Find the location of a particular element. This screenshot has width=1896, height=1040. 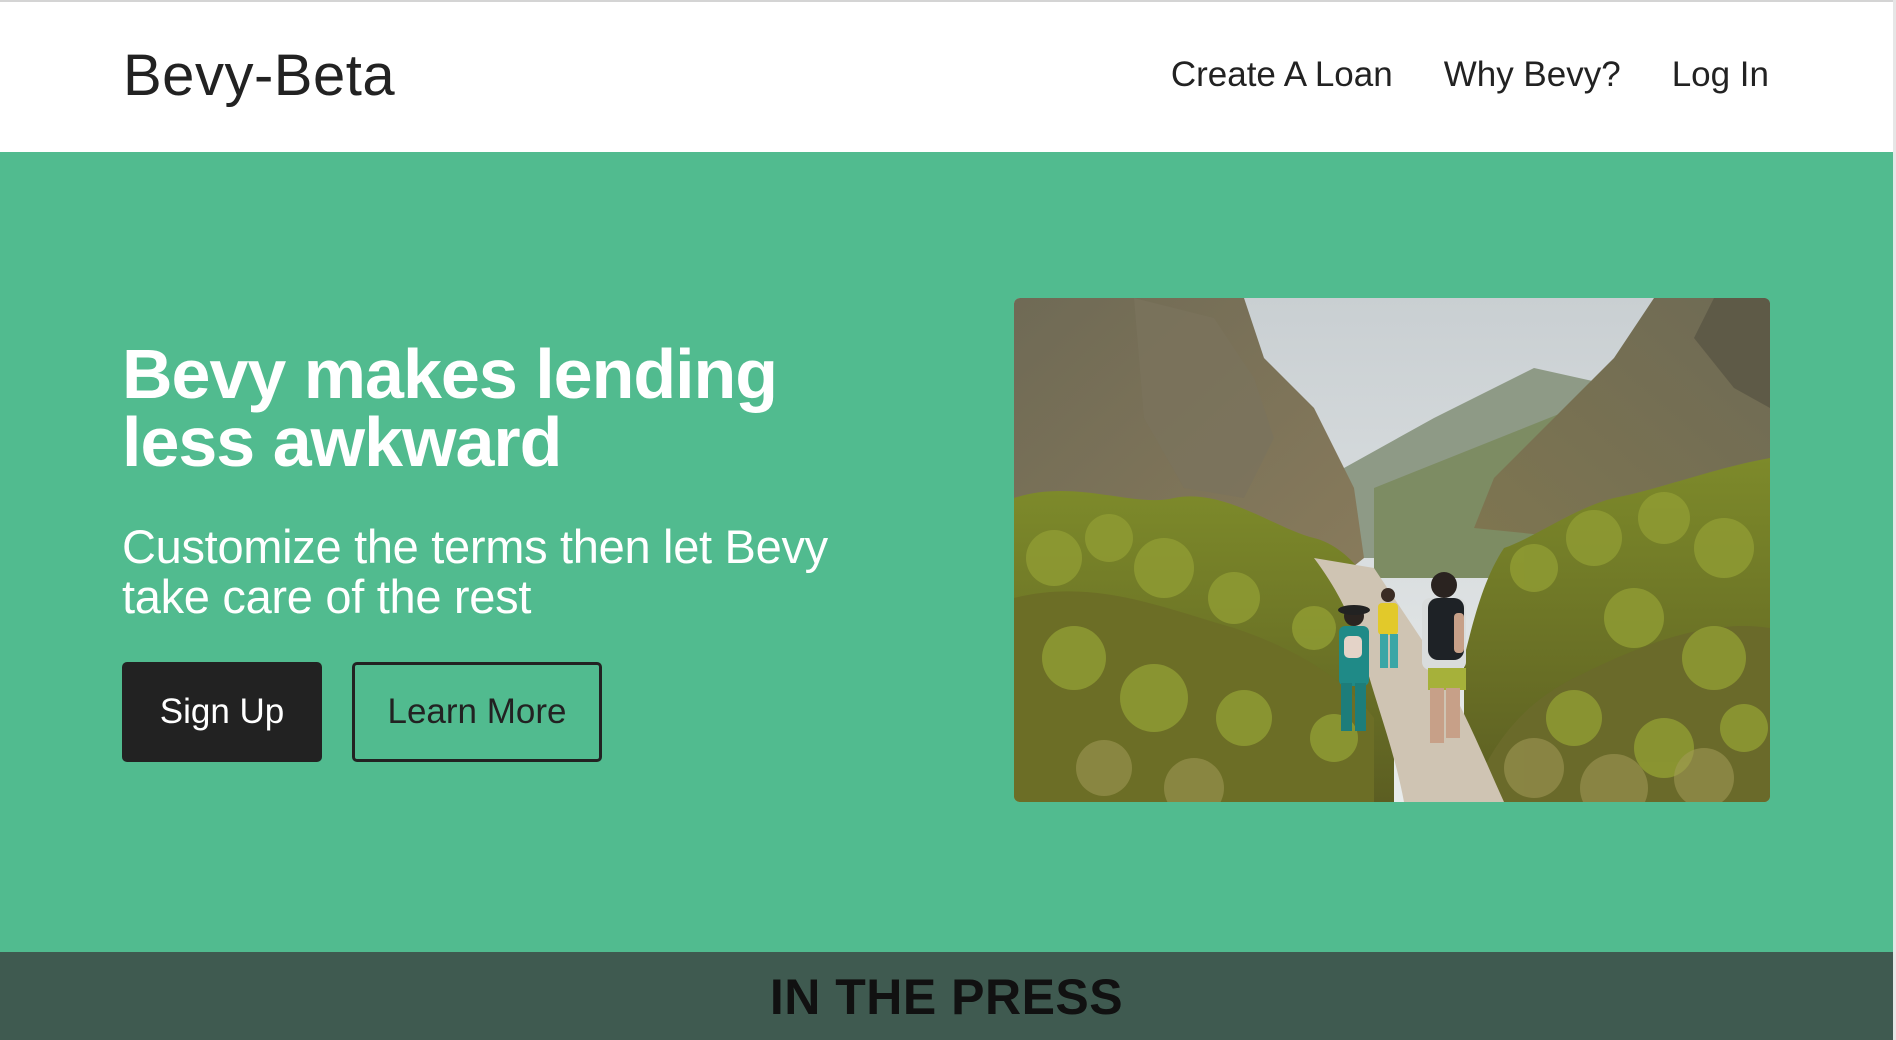

hero-title: Bevy makes lending less awkward is located at coordinates (450, 408).